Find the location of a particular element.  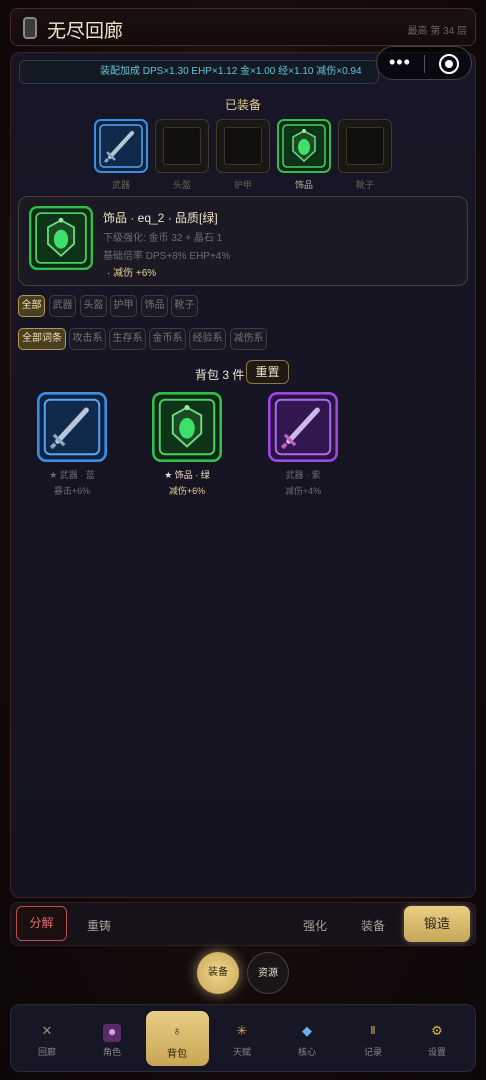

scroll-icon: Ⅱ is located at coordinates (373, 1031).